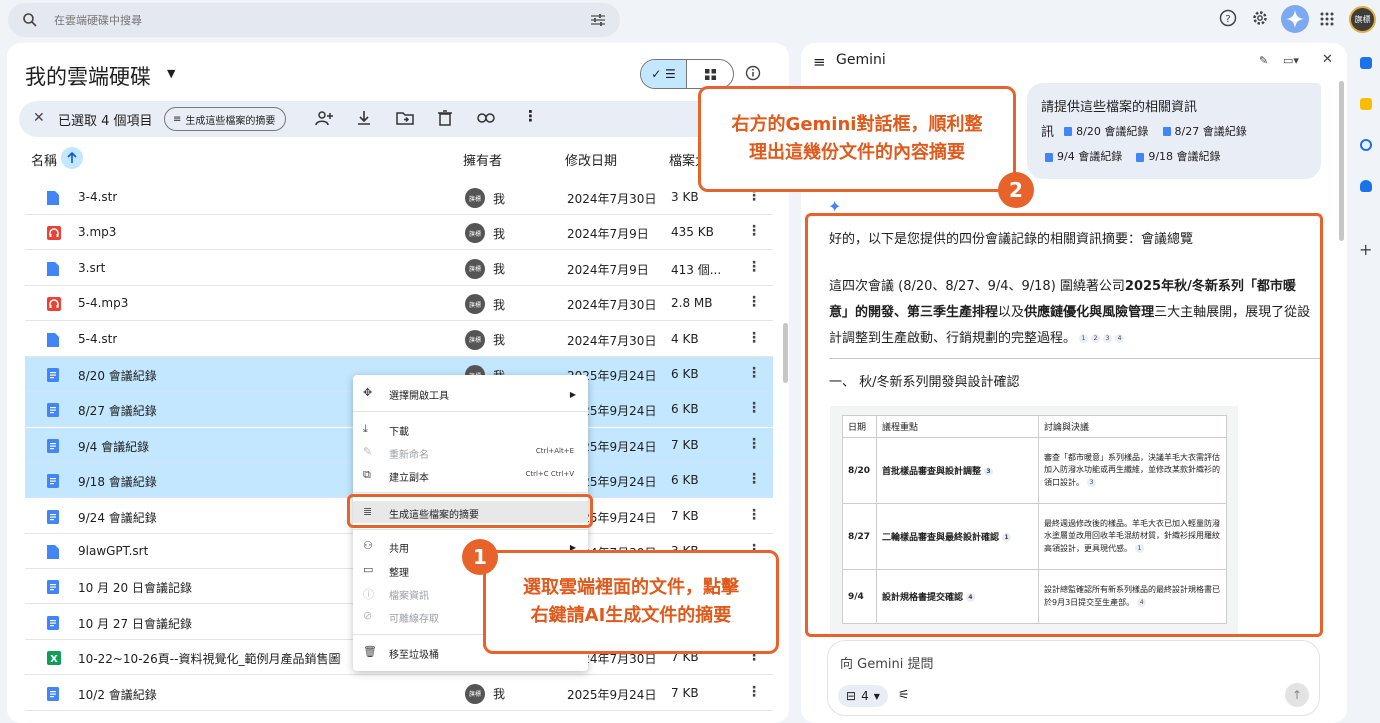 Image resolution: width=1380 pixels, height=723 pixels. I want to click on file-chip: 9/18 會議紀錄, so click(1178, 156).